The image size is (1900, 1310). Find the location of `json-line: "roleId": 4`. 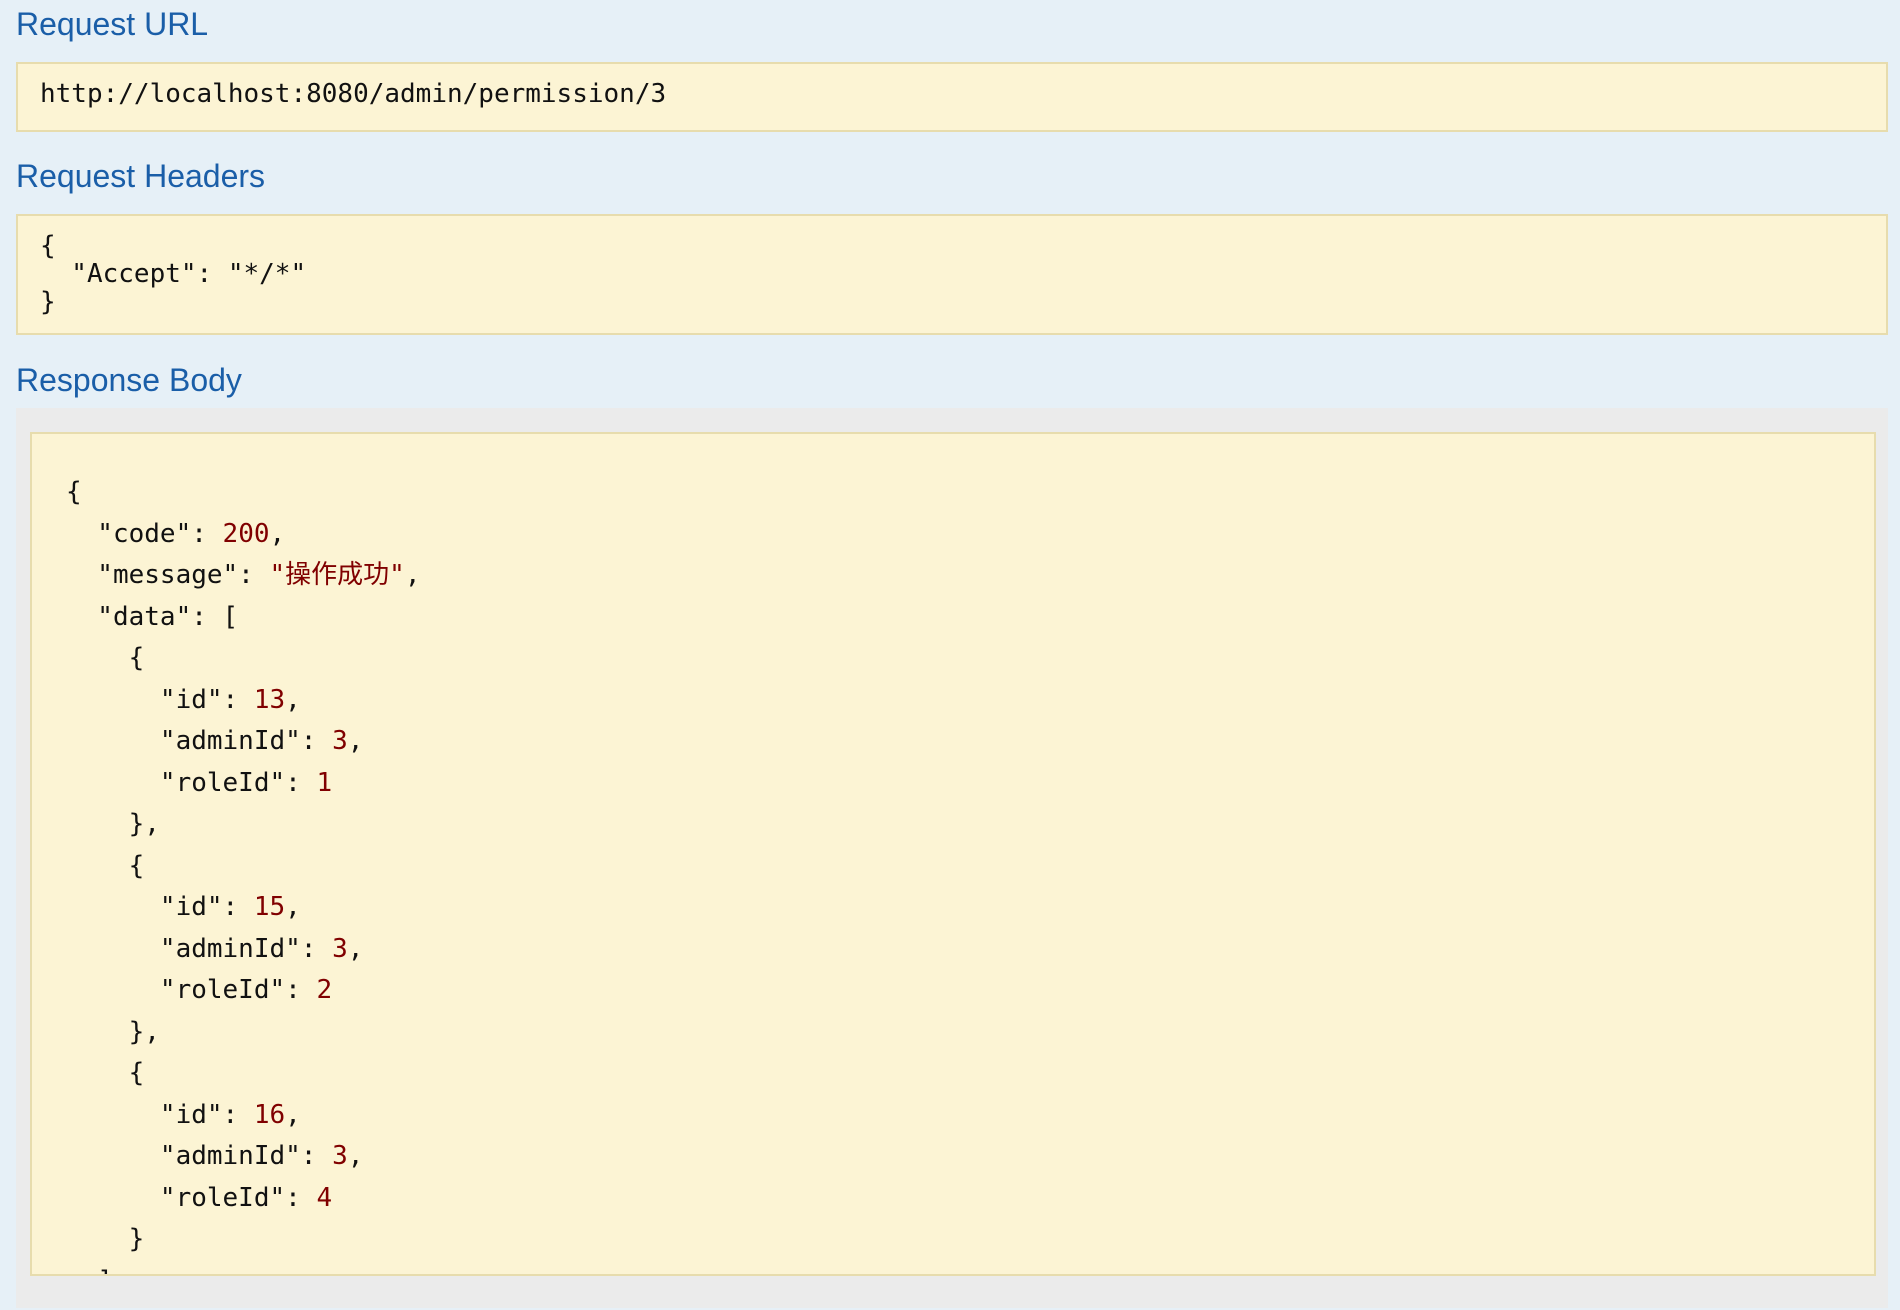

json-line: "roleId": 4 is located at coordinates (199, 1197).